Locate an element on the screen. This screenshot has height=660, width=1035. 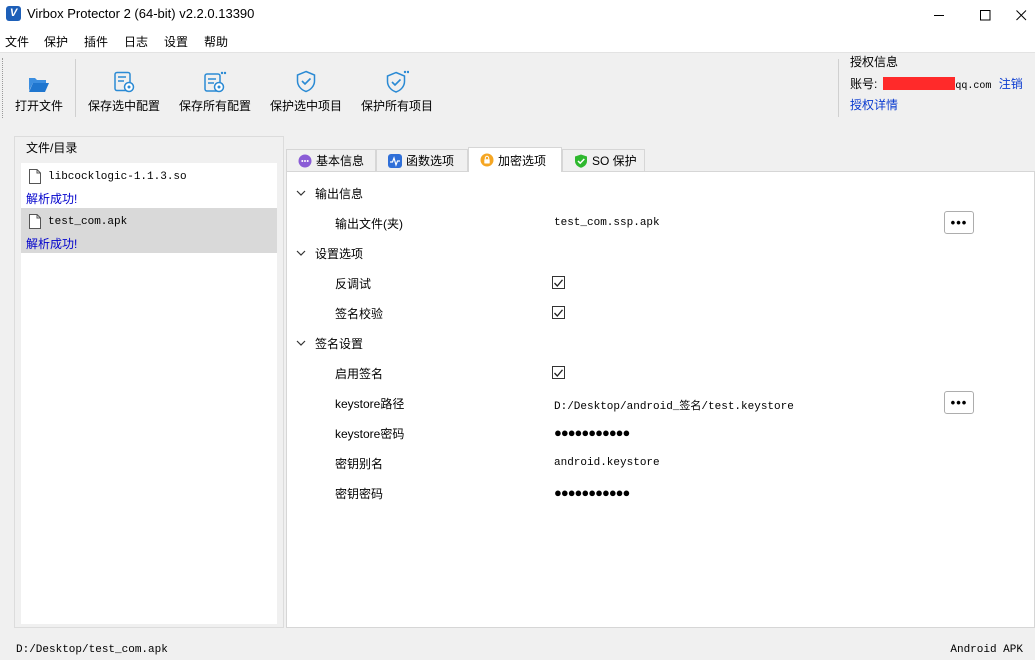
output-file-label: 输出文件(夹) is located at coordinates (369, 224).